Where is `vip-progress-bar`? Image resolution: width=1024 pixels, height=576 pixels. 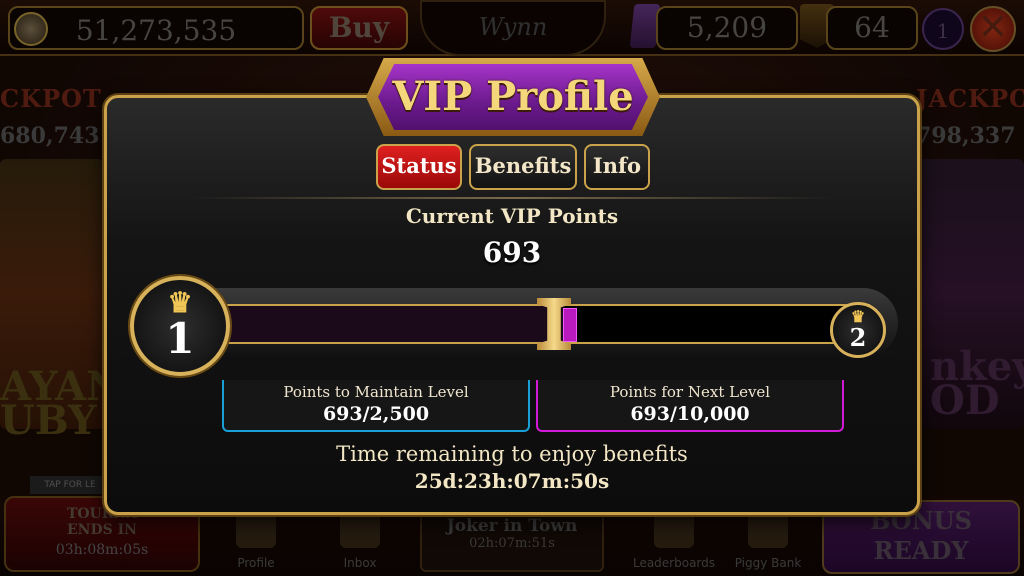
vip-progress-bar is located at coordinates (545, 324).